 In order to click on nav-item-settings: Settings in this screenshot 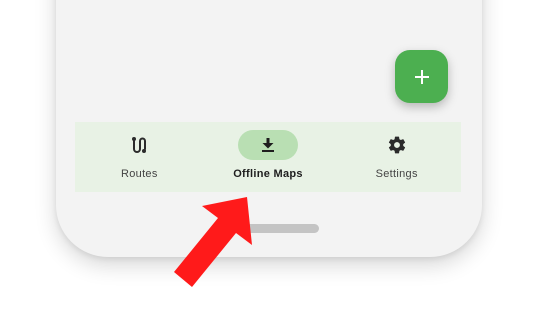, I will do `click(396, 157)`.